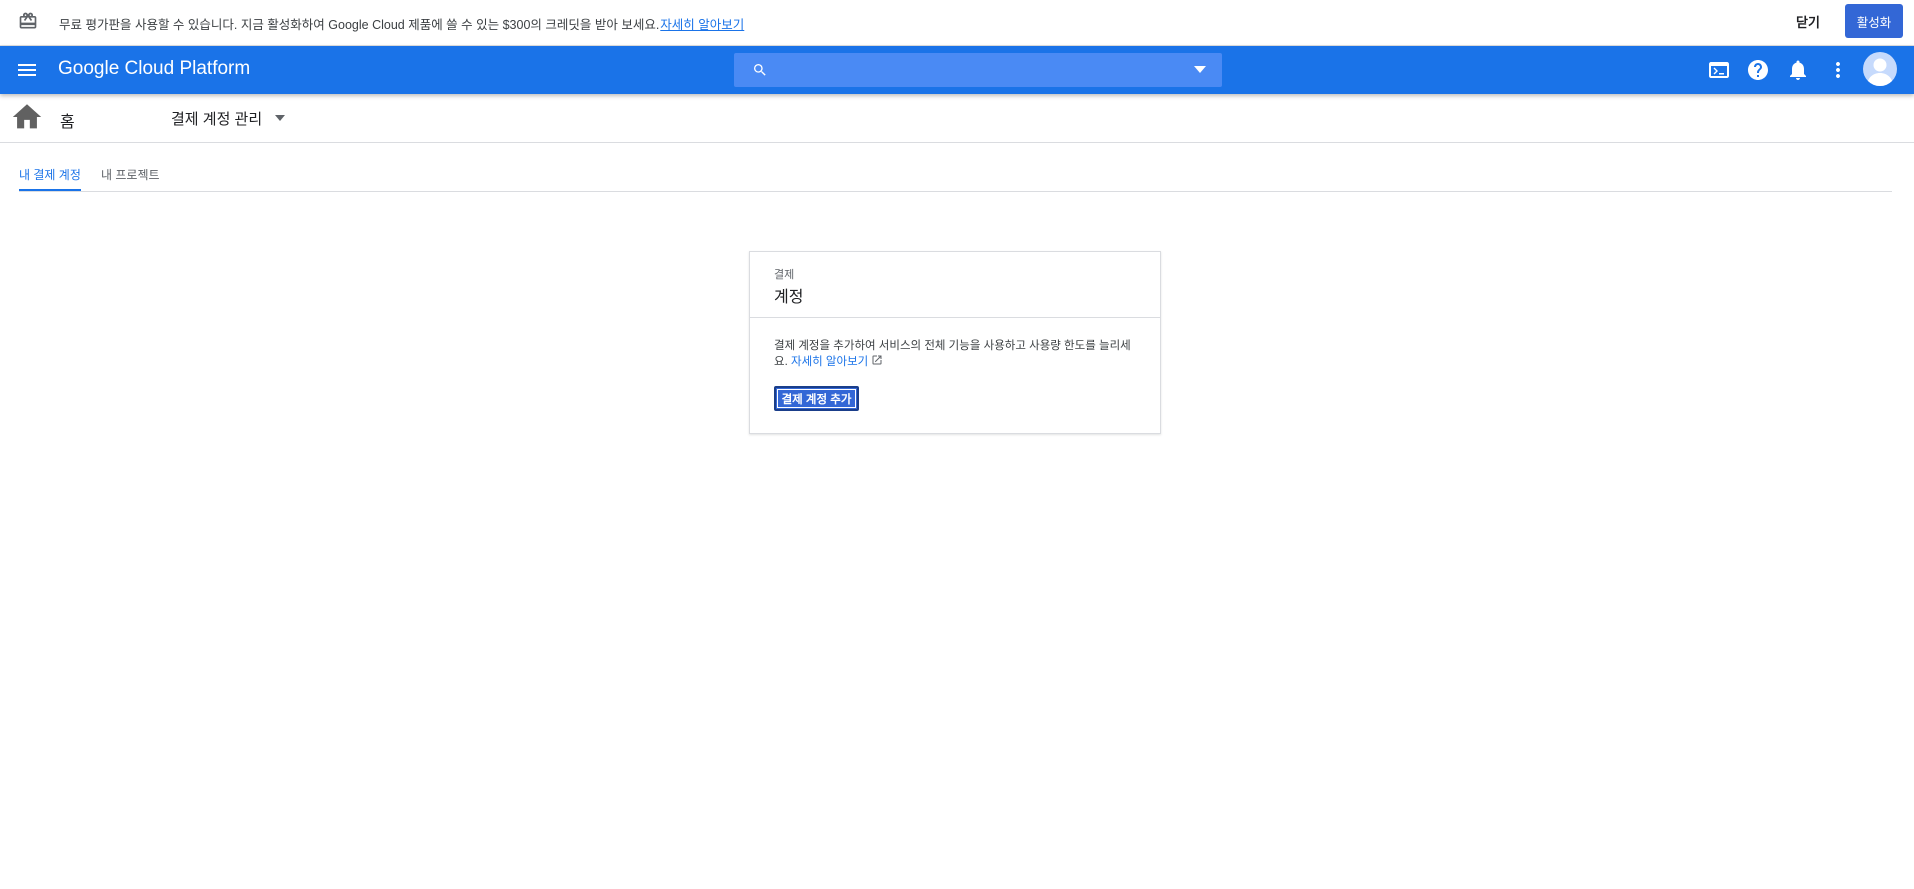 The height and width of the screenshot is (889, 1914). I want to click on card-header: 결제 계정, so click(955, 285).